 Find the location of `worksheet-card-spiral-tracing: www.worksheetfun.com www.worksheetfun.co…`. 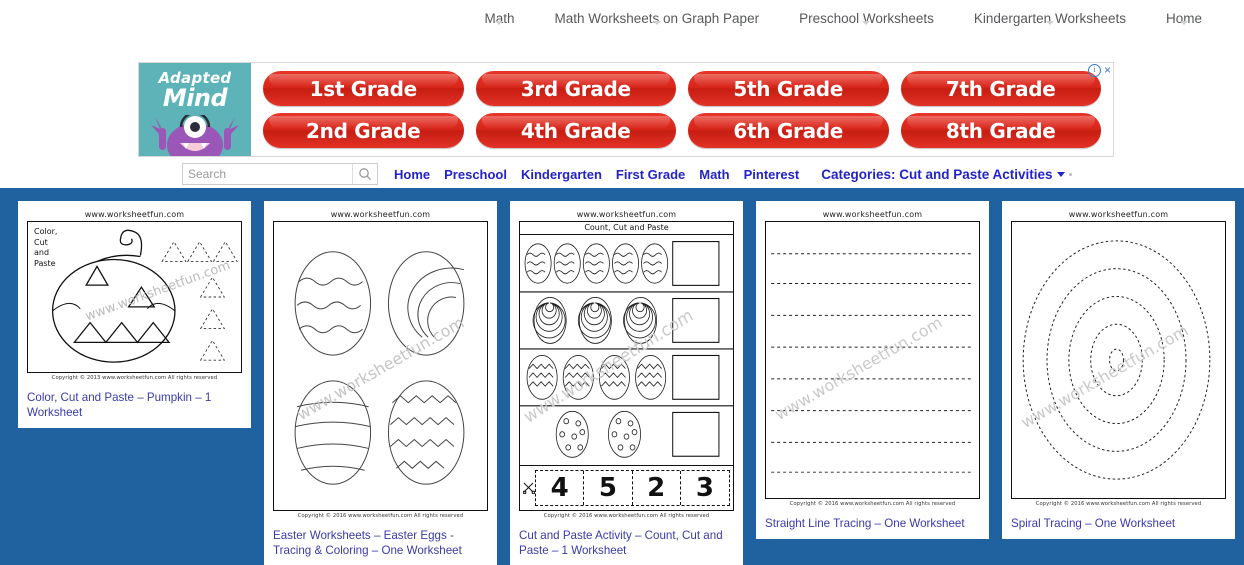

worksheet-card-spiral-tracing: www.worksheetfun.com www.worksheetfun.co… is located at coordinates (1118, 370).